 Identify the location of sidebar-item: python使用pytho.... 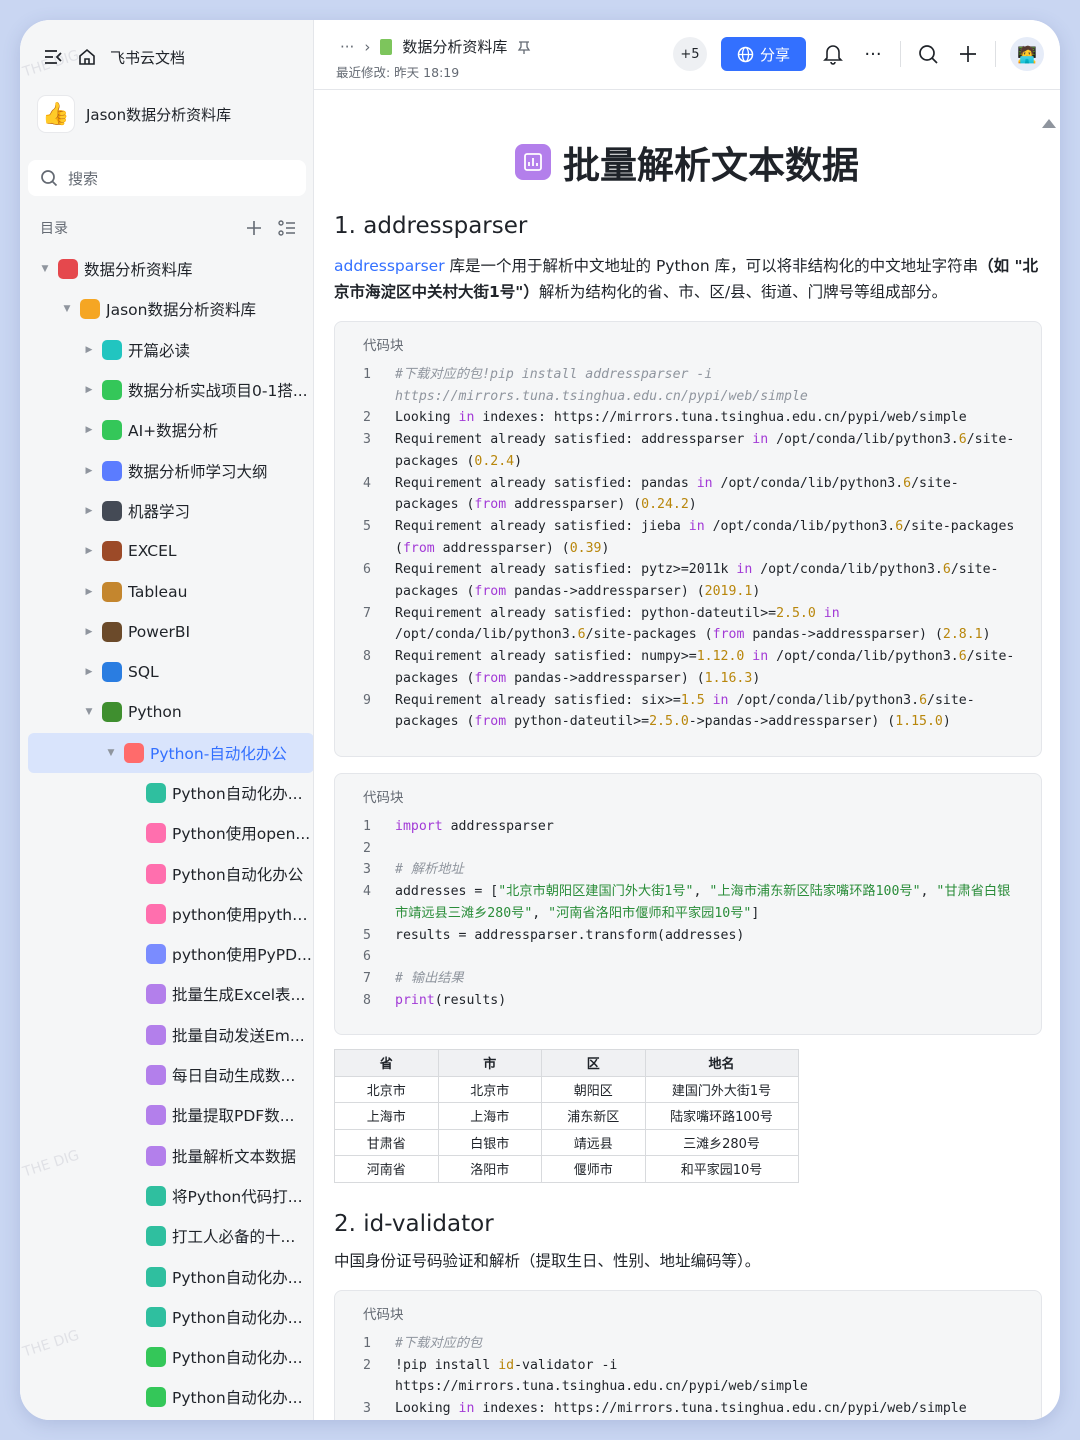
(171, 914).